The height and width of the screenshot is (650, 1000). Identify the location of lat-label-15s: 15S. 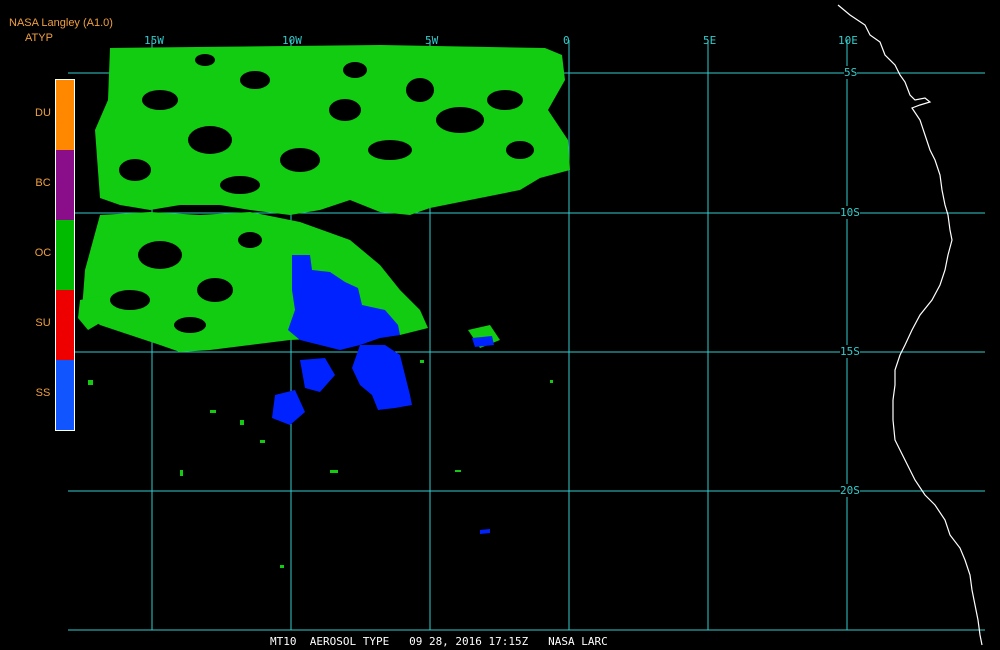
(850, 351).